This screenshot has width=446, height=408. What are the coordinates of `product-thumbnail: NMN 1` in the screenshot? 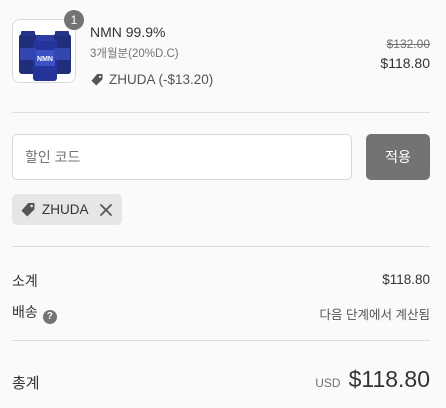 It's located at (48, 46).